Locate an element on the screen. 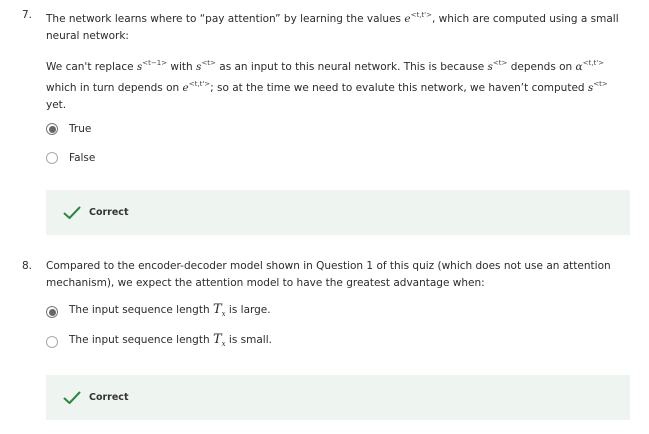 Image resolution: width=649 pixels, height=434 pixels. question-number: 7. is located at coordinates (27, 15).